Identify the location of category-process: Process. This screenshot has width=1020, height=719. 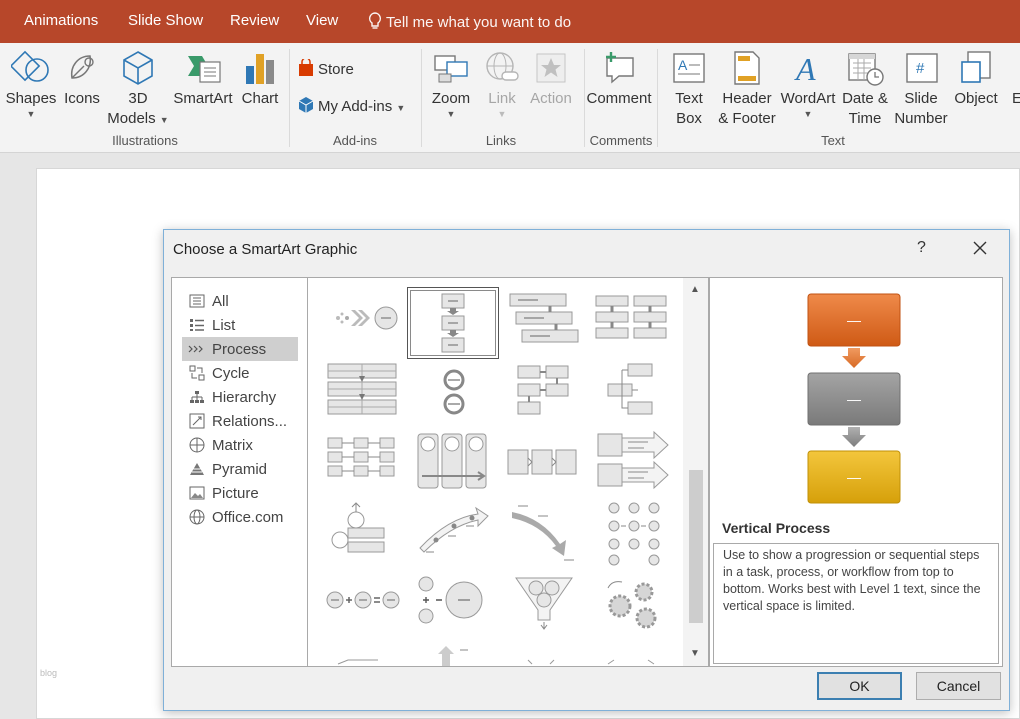
(240, 349).